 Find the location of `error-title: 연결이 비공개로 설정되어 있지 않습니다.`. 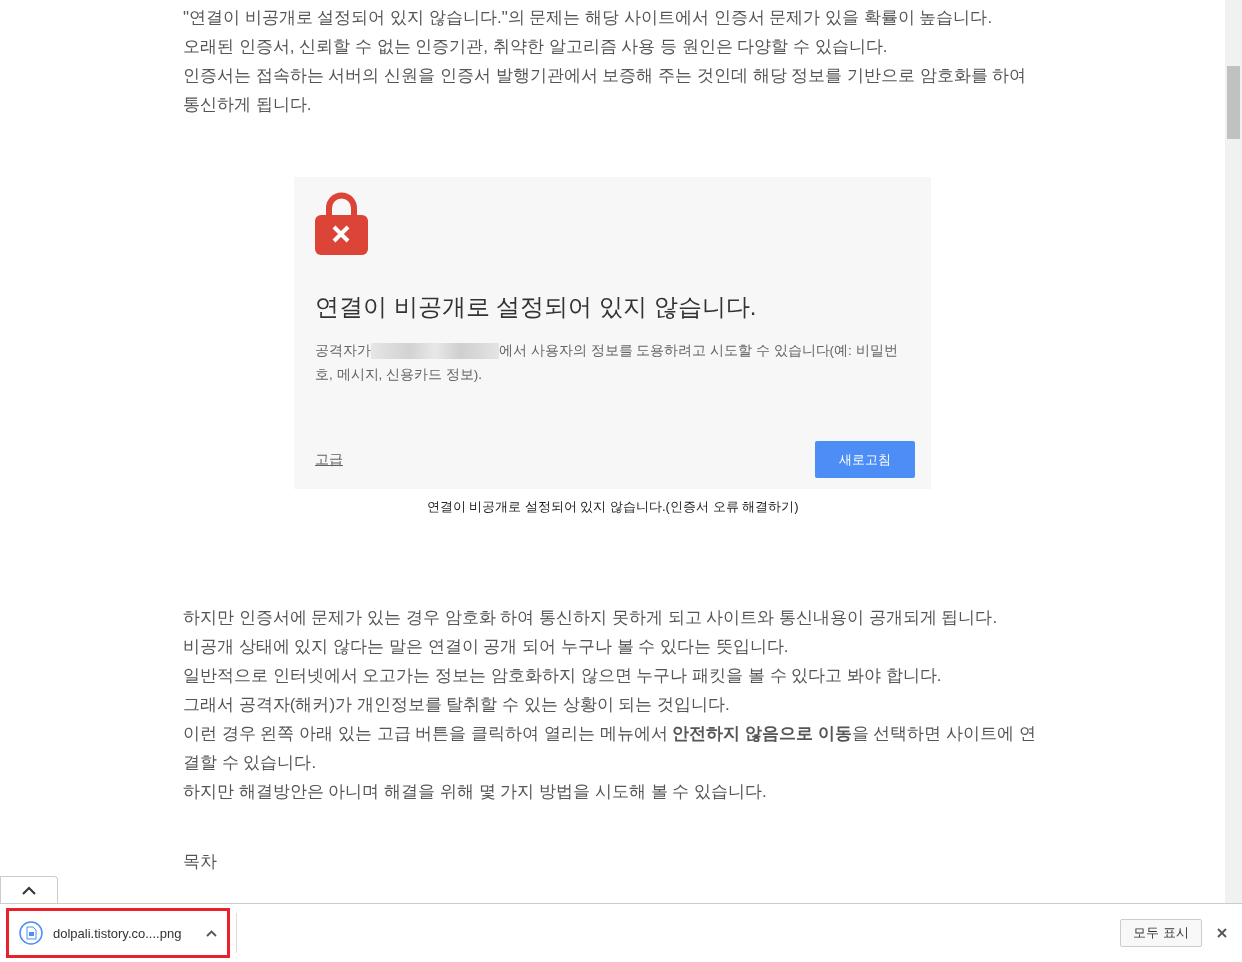

error-title: 연결이 비공개로 설정되어 있지 않습니다. is located at coordinates (536, 307).